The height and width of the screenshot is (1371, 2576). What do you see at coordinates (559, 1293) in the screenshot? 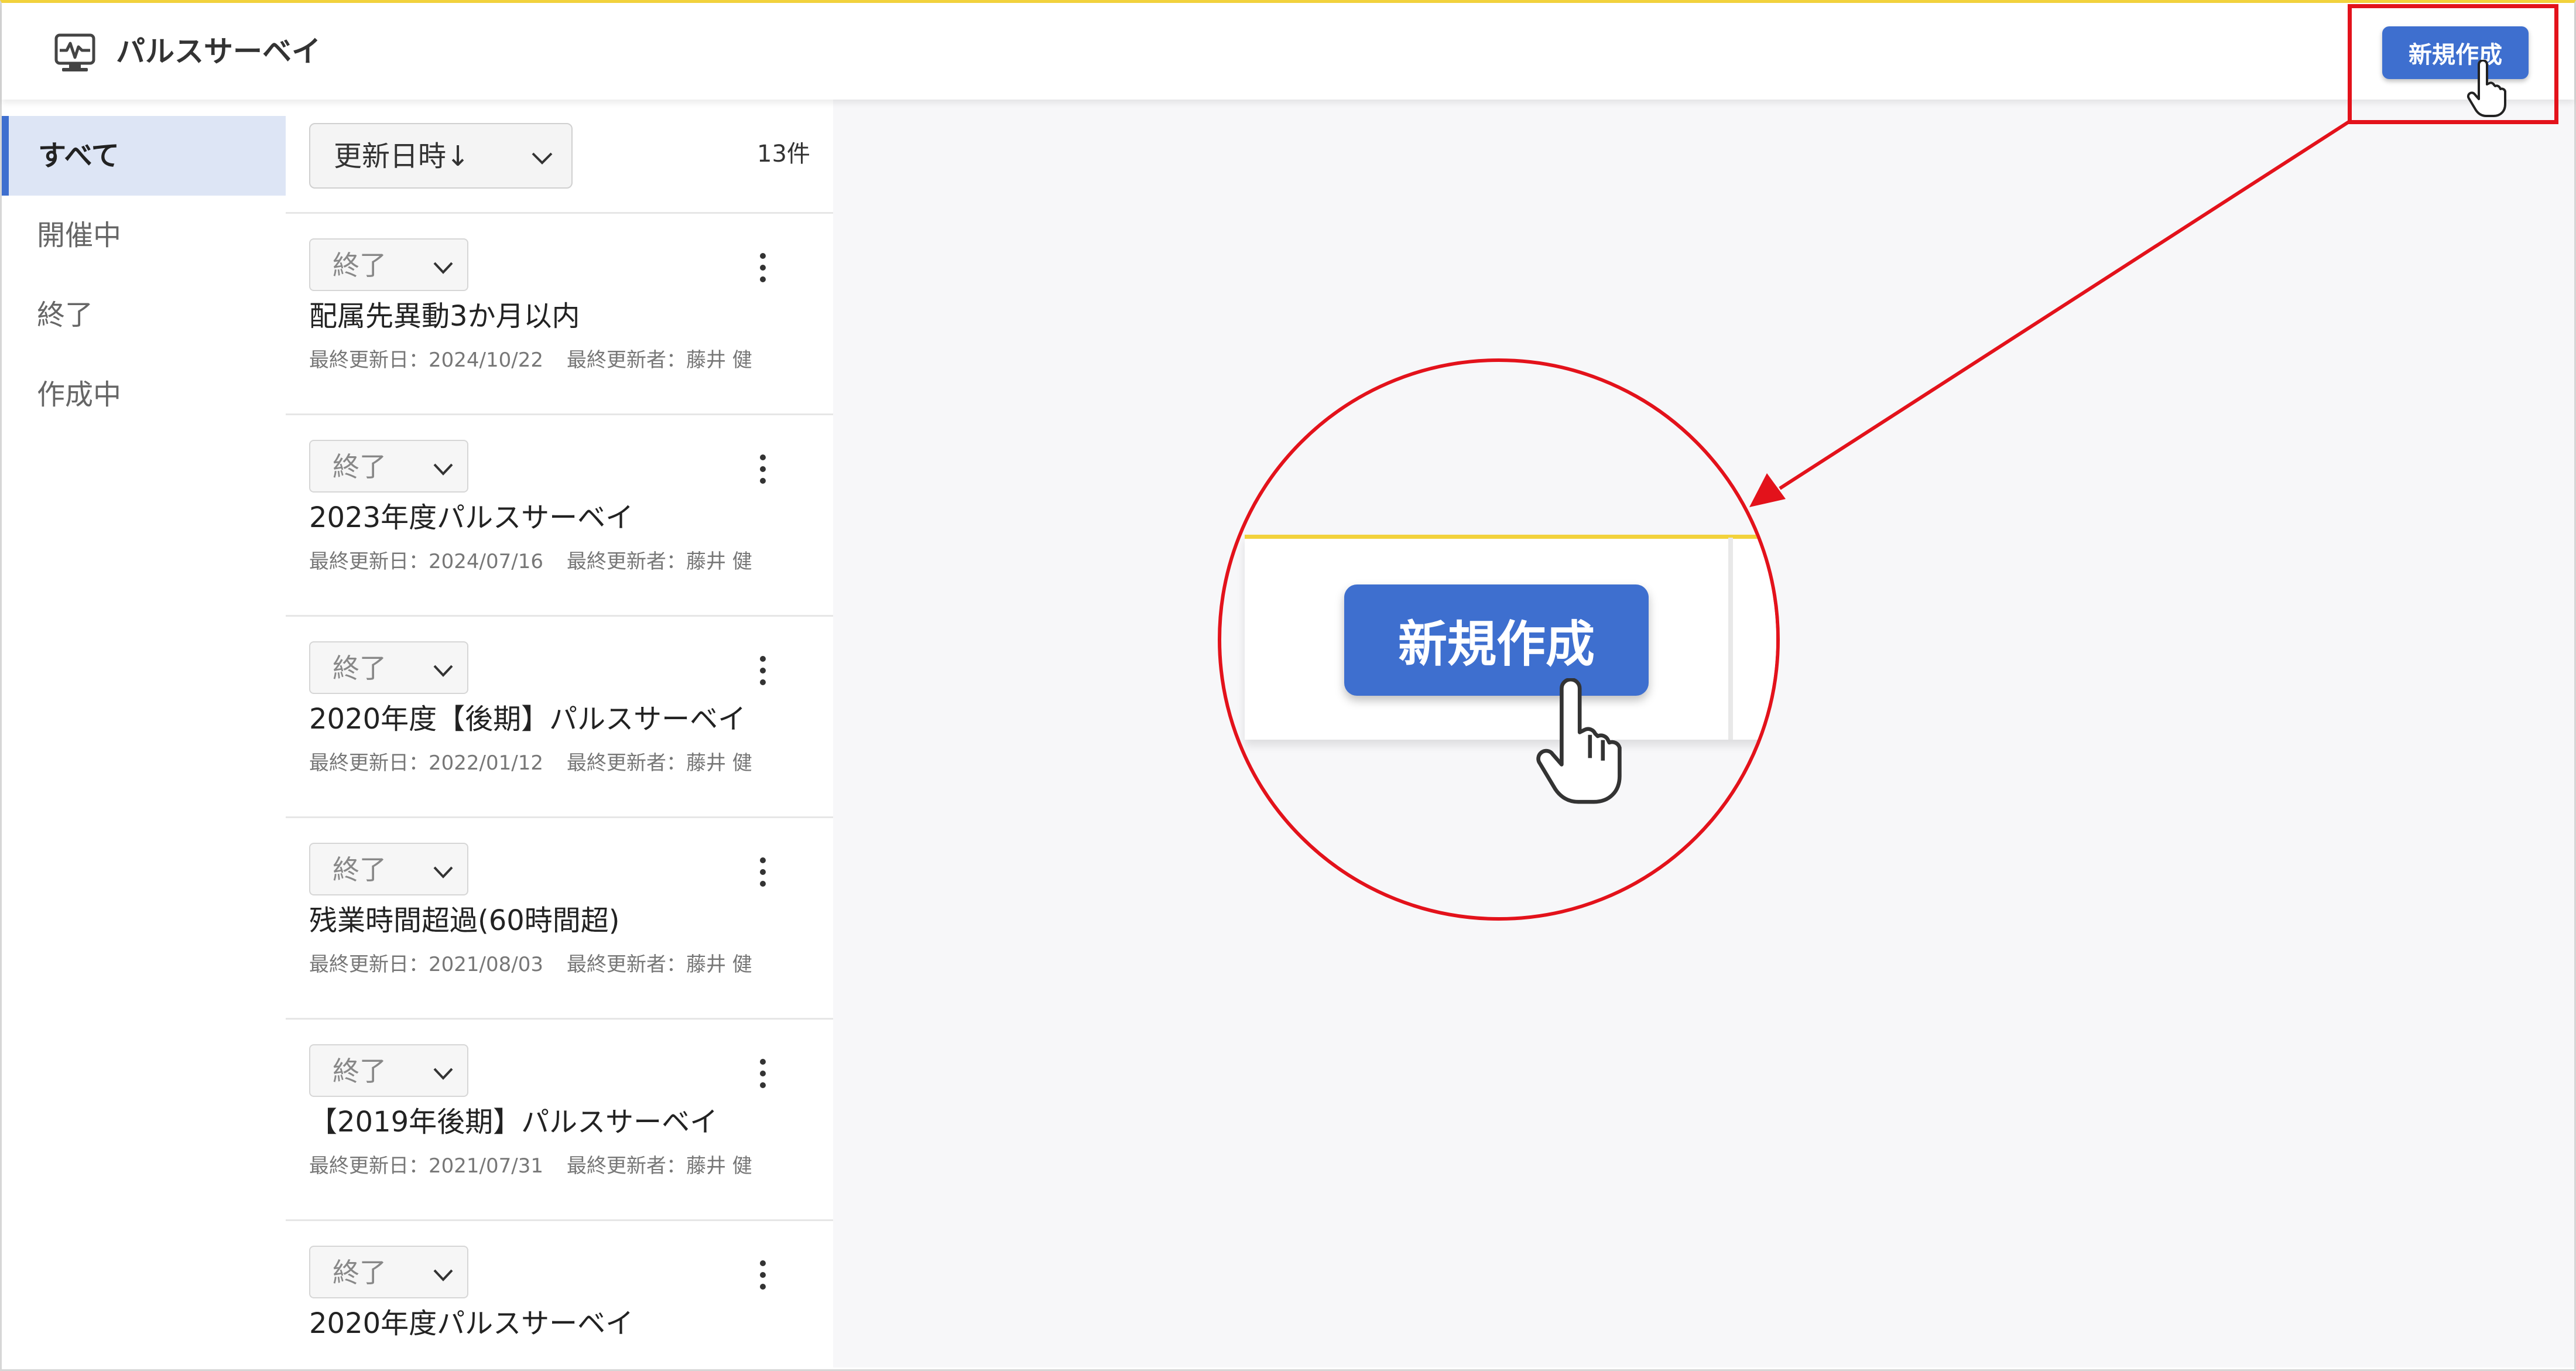
I see `list-item: 終了 2020年度パルスサーベイ` at bounding box center [559, 1293].